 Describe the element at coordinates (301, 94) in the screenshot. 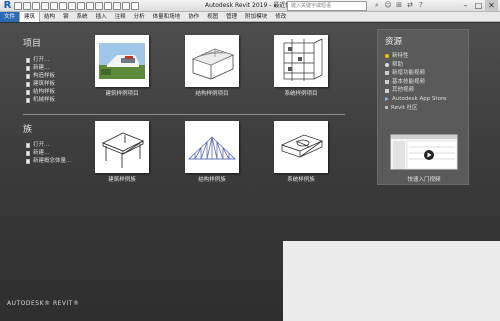

I see `tile-label: 系统样例项目` at that location.